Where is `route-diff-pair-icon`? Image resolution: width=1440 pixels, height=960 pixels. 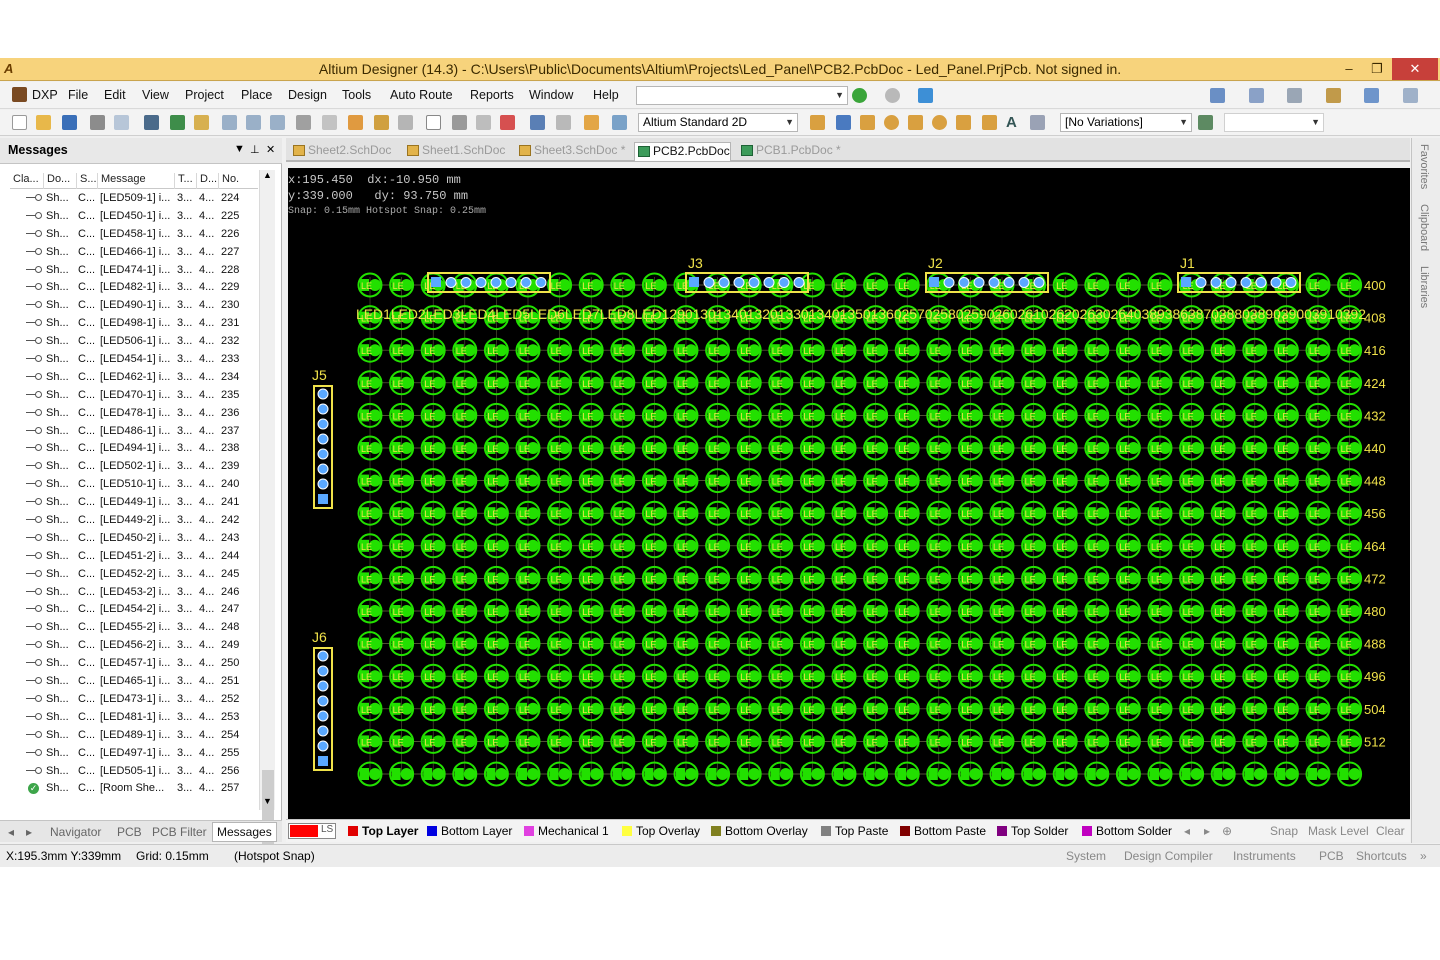 route-diff-pair-icon is located at coordinates (843, 122).